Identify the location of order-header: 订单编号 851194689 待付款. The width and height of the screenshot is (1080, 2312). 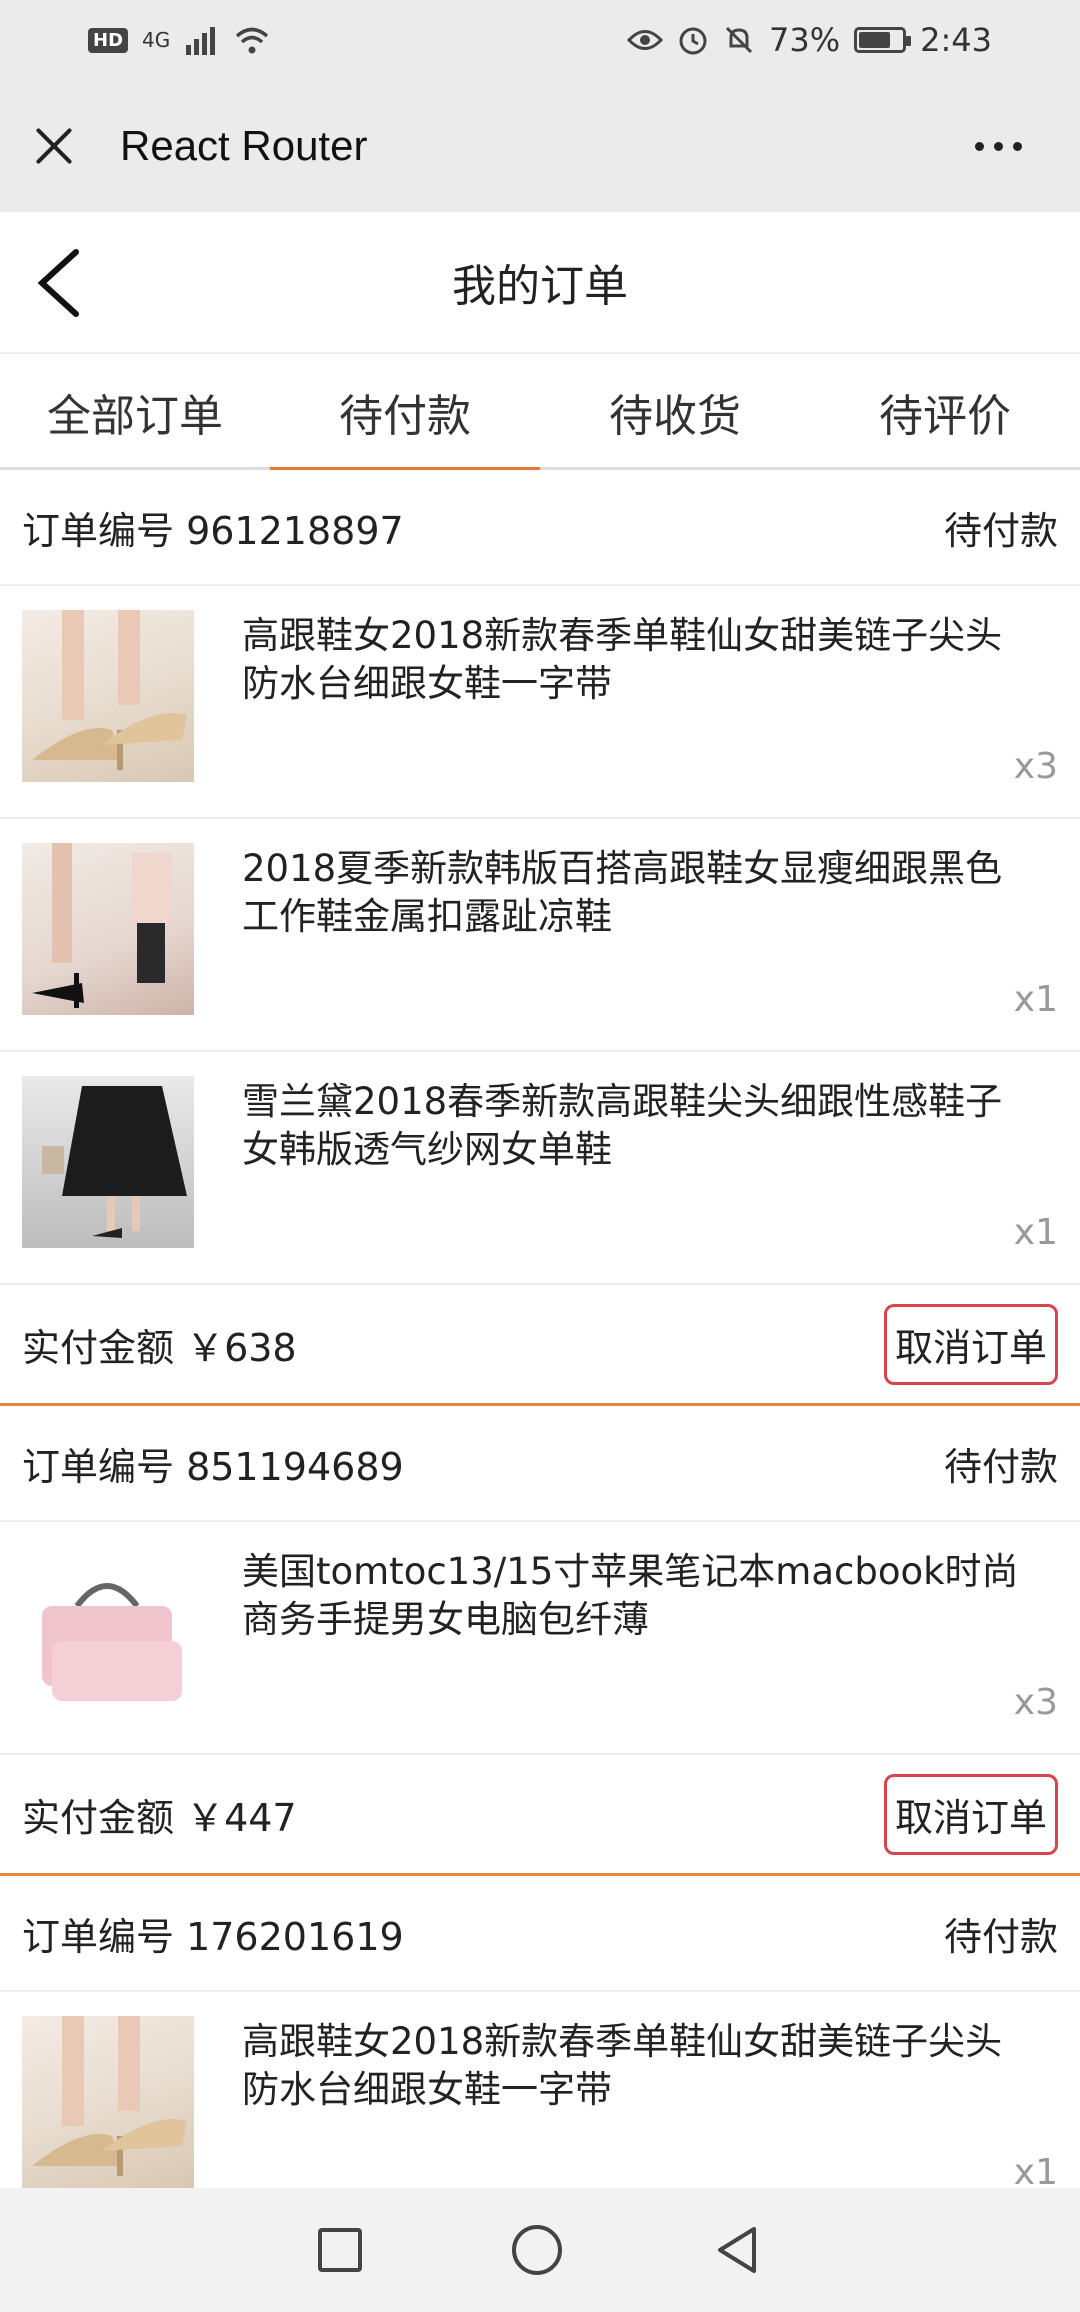
(540, 1464).